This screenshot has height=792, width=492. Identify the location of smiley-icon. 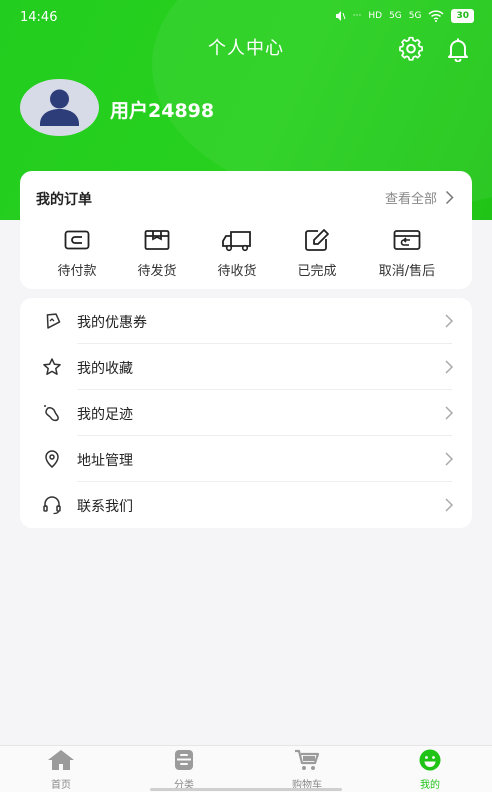
(430, 760).